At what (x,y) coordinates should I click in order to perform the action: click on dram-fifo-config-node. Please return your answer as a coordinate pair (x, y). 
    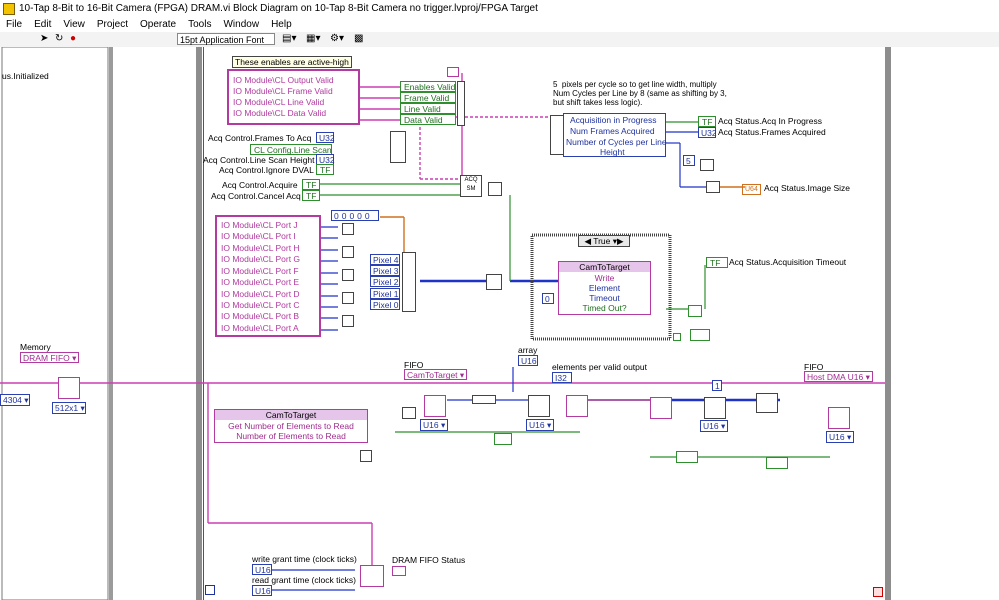
    Looking at the image, I should click on (69, 388).